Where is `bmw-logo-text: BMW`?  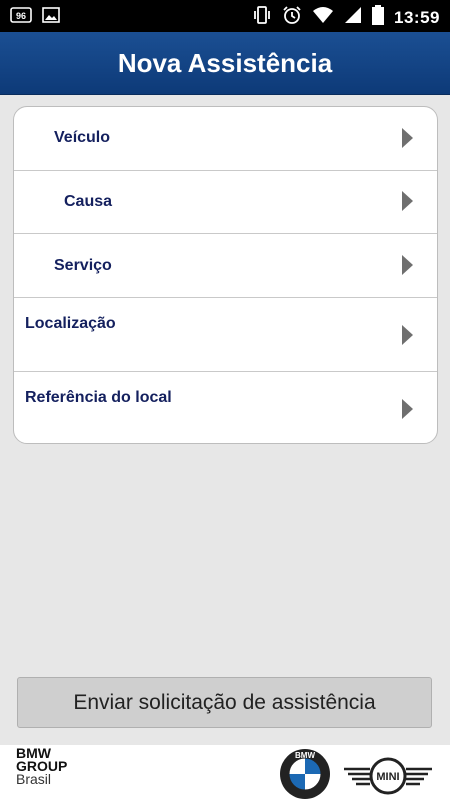
bmw-logo-text: BMW is located at coordinates (305, 755).